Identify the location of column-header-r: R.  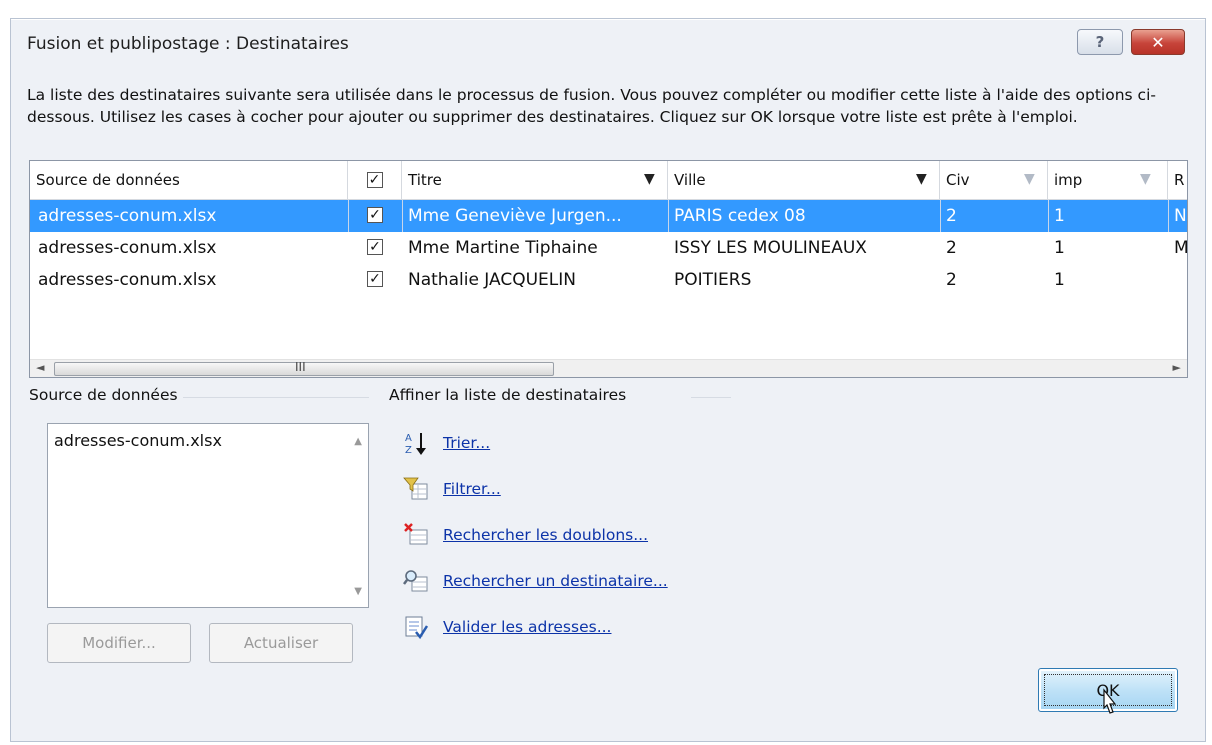
(1177, 180).